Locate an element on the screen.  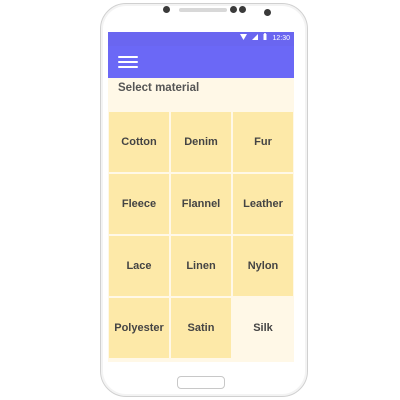
material-label: Linen is located at coordinates (201, 266).